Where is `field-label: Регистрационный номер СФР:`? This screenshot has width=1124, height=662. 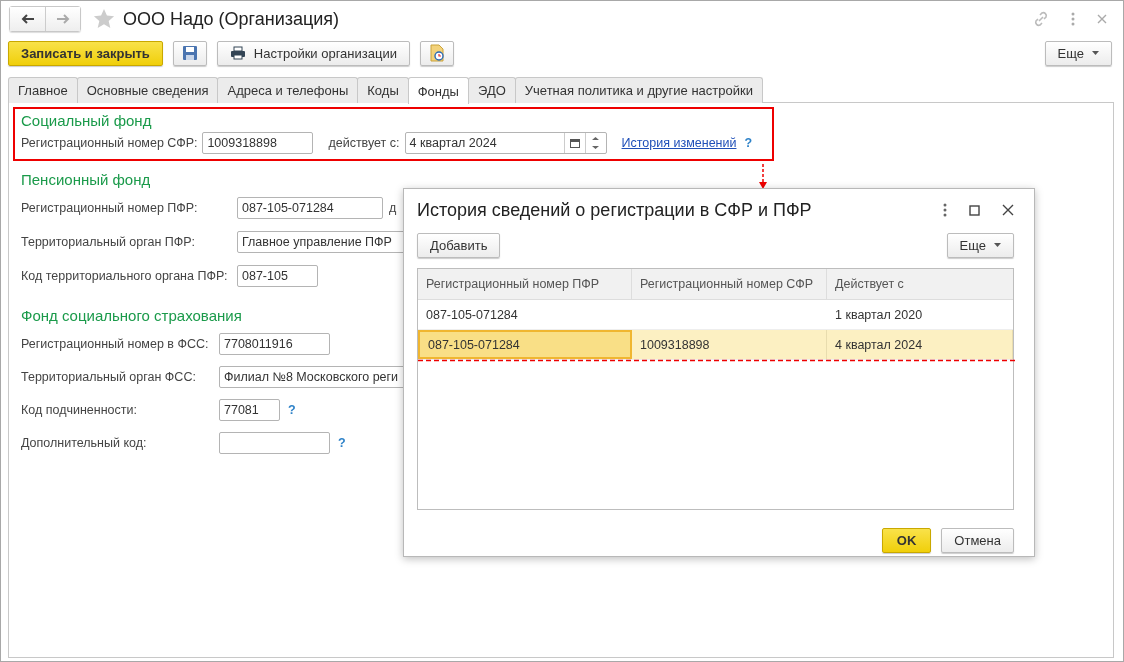
field-label: Регистрационный номер СФР: is located at coordinates (109, 143).